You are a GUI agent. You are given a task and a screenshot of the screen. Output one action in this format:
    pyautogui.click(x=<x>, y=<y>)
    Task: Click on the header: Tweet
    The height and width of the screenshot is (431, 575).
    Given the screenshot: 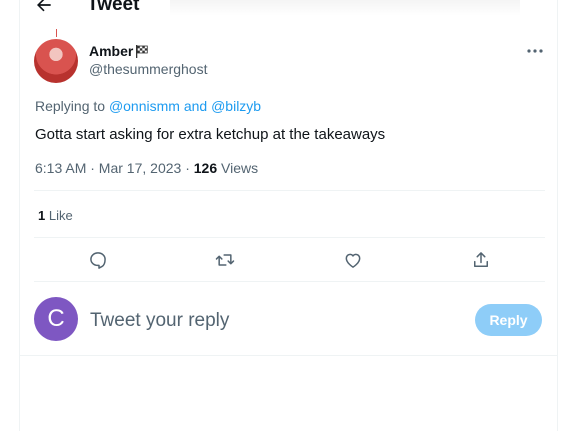 What is the action you would take?
    pyautogui.click(x=288, y=8)
    